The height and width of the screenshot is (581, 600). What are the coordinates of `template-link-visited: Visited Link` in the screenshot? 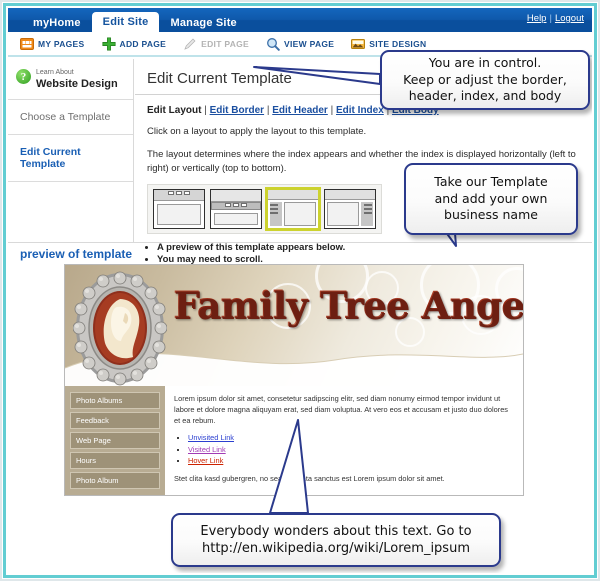 It's located at (207, 449).